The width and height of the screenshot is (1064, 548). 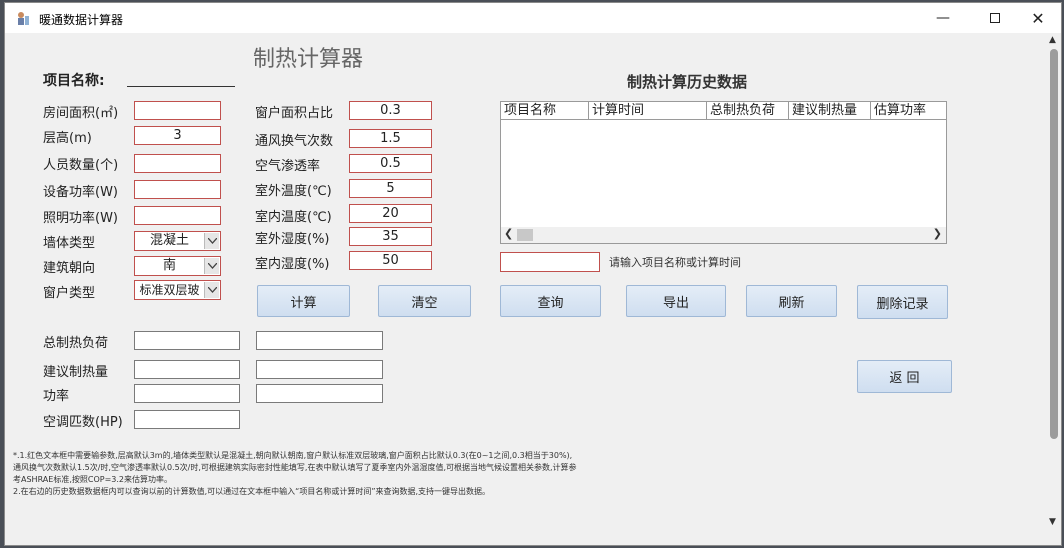 I want to click on chevron-left-icon: ❮, so click(x=508, y=233).